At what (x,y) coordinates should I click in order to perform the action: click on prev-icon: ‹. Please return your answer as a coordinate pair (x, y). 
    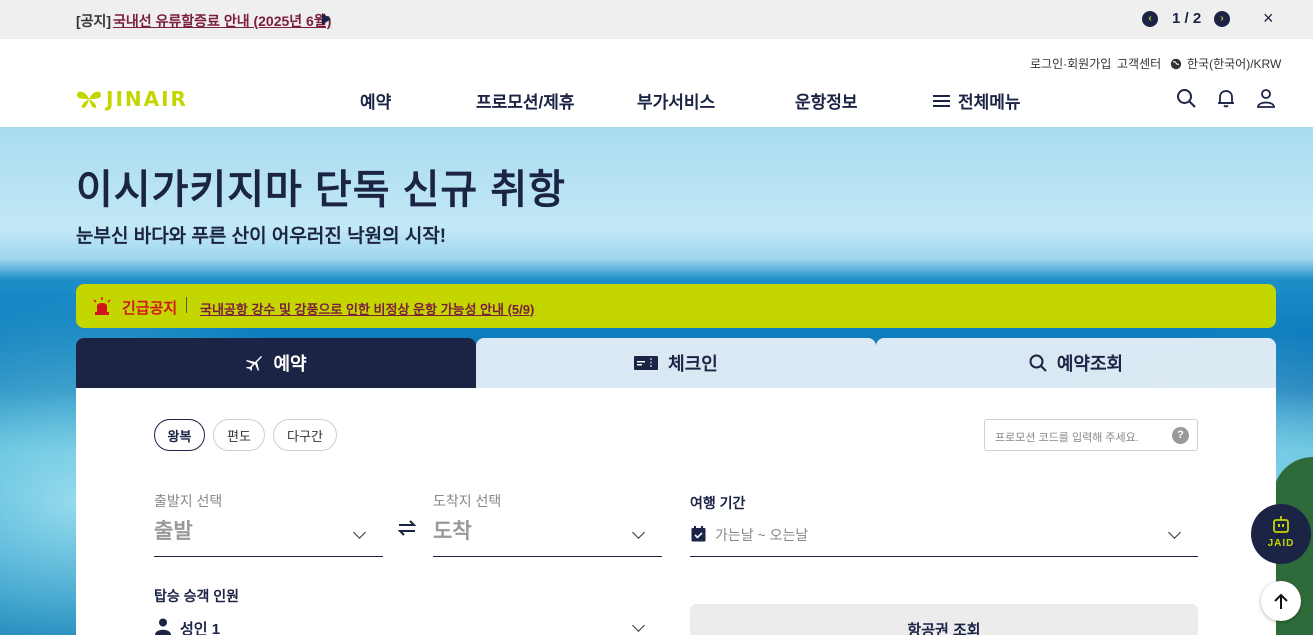
    Looking at the image, I should click on (1150, 19).